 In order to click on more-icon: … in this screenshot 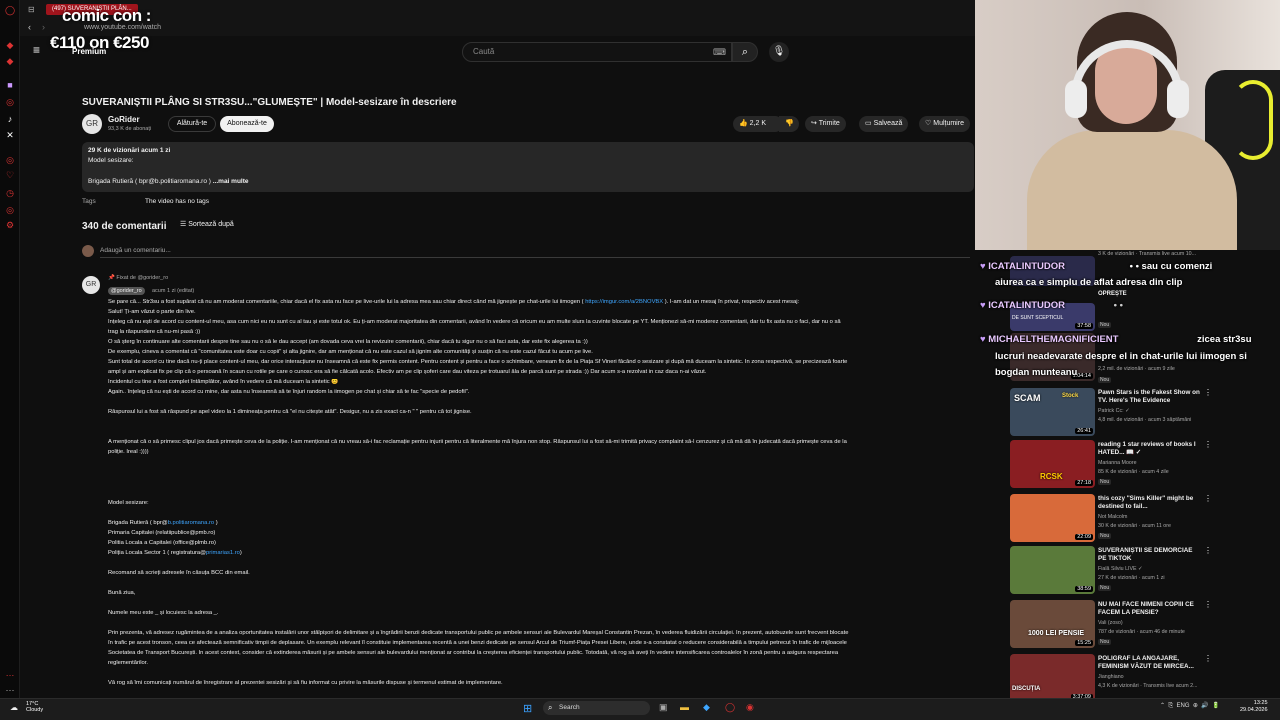, I will do `click(10, 673)`.